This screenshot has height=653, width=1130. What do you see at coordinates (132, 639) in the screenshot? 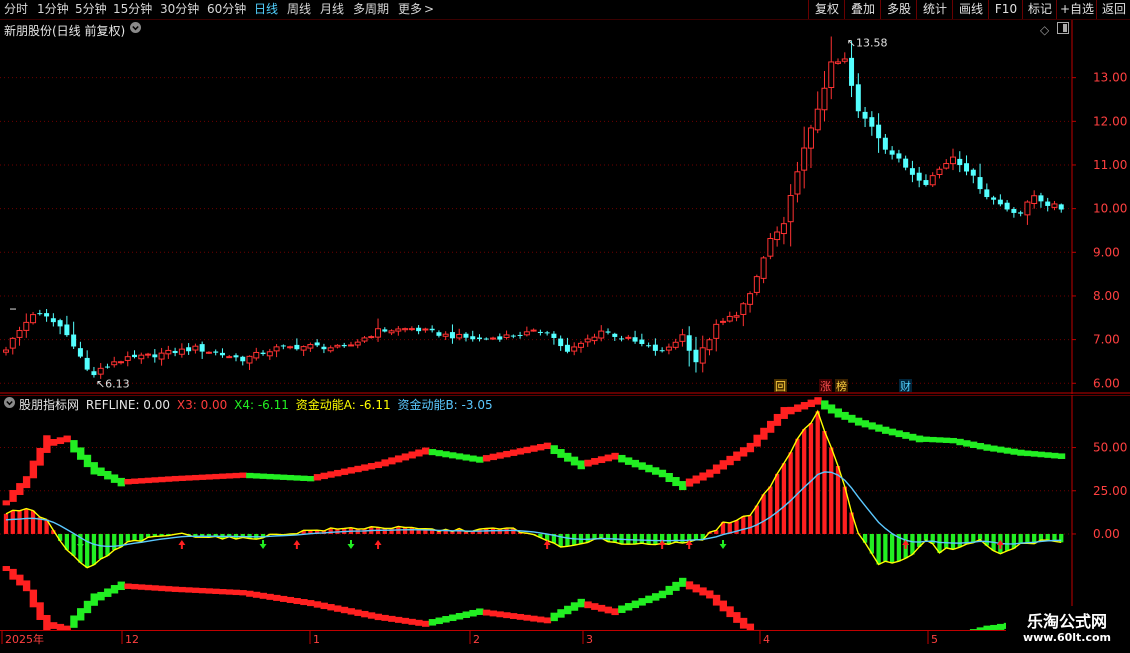
I see `date-tick: 12` at bounding box center [132, 639].